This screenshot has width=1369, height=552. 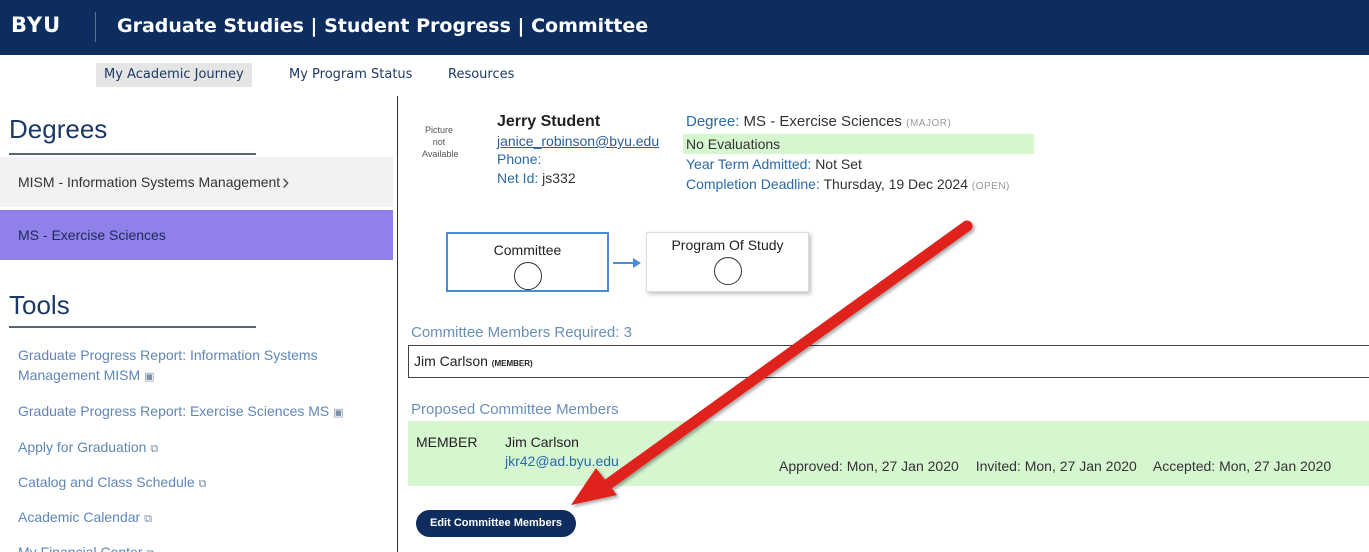 I want to click on header-divider, so click(x=95, y=27).